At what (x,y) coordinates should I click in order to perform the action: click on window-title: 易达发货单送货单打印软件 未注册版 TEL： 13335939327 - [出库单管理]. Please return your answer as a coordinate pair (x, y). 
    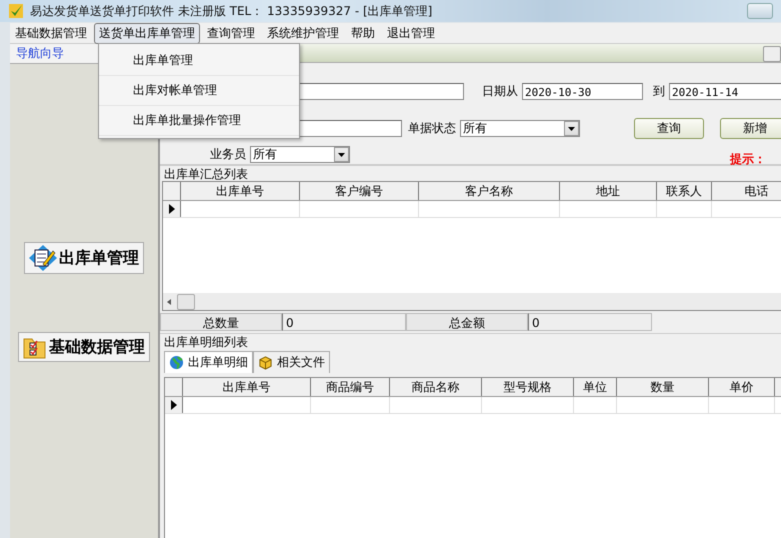
    Looking at the image, I should click on (231, 11).